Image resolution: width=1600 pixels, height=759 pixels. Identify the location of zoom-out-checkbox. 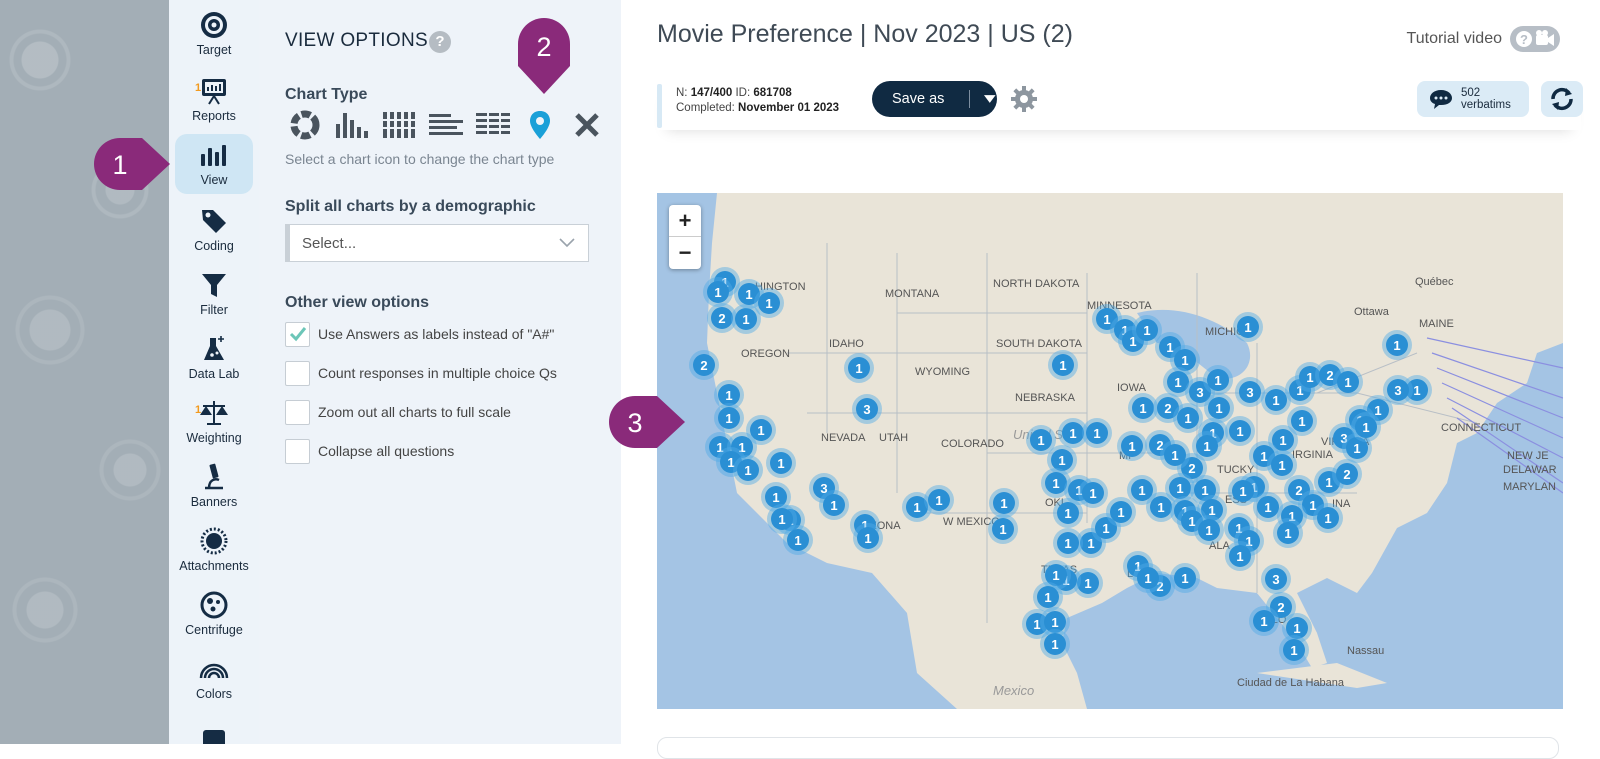
(297, 412).